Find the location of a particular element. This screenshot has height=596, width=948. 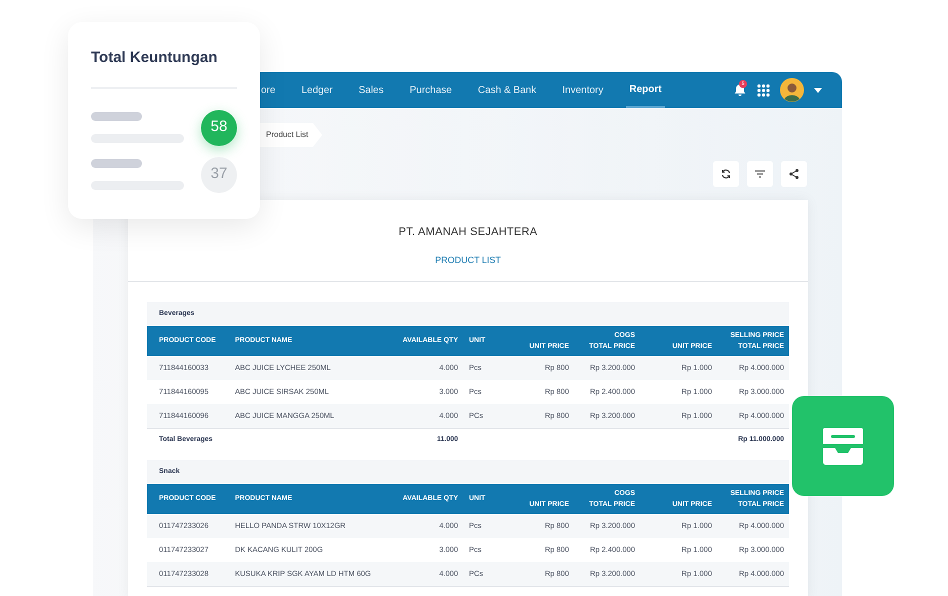

filter-button is located at coordinates (760, 174).